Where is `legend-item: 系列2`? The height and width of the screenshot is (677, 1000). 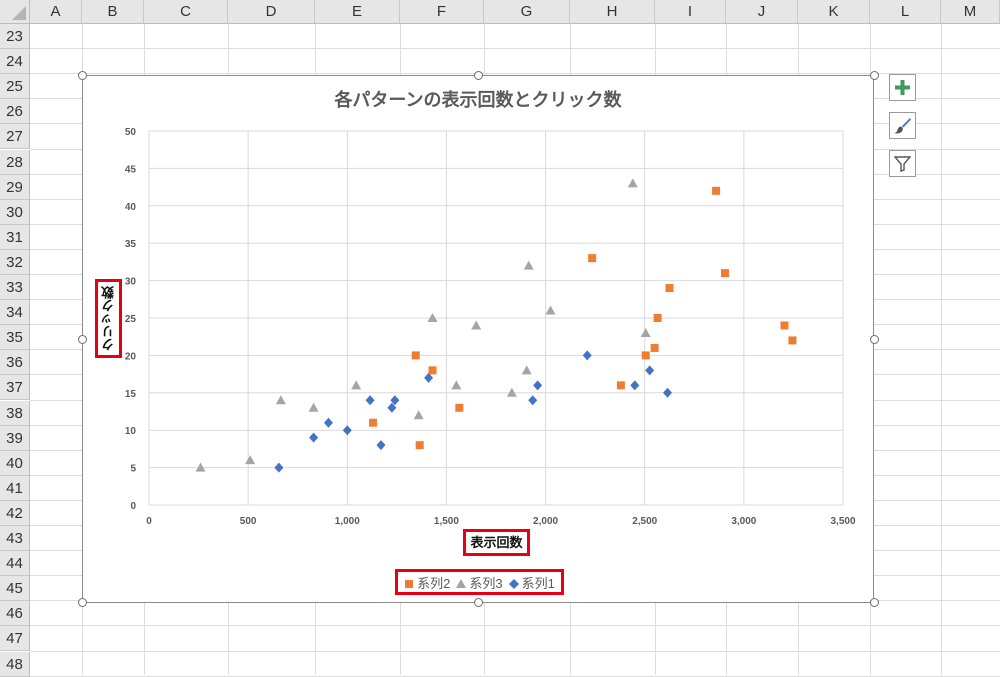 legend-item: 系列2 is located at coordinates (427, 582).